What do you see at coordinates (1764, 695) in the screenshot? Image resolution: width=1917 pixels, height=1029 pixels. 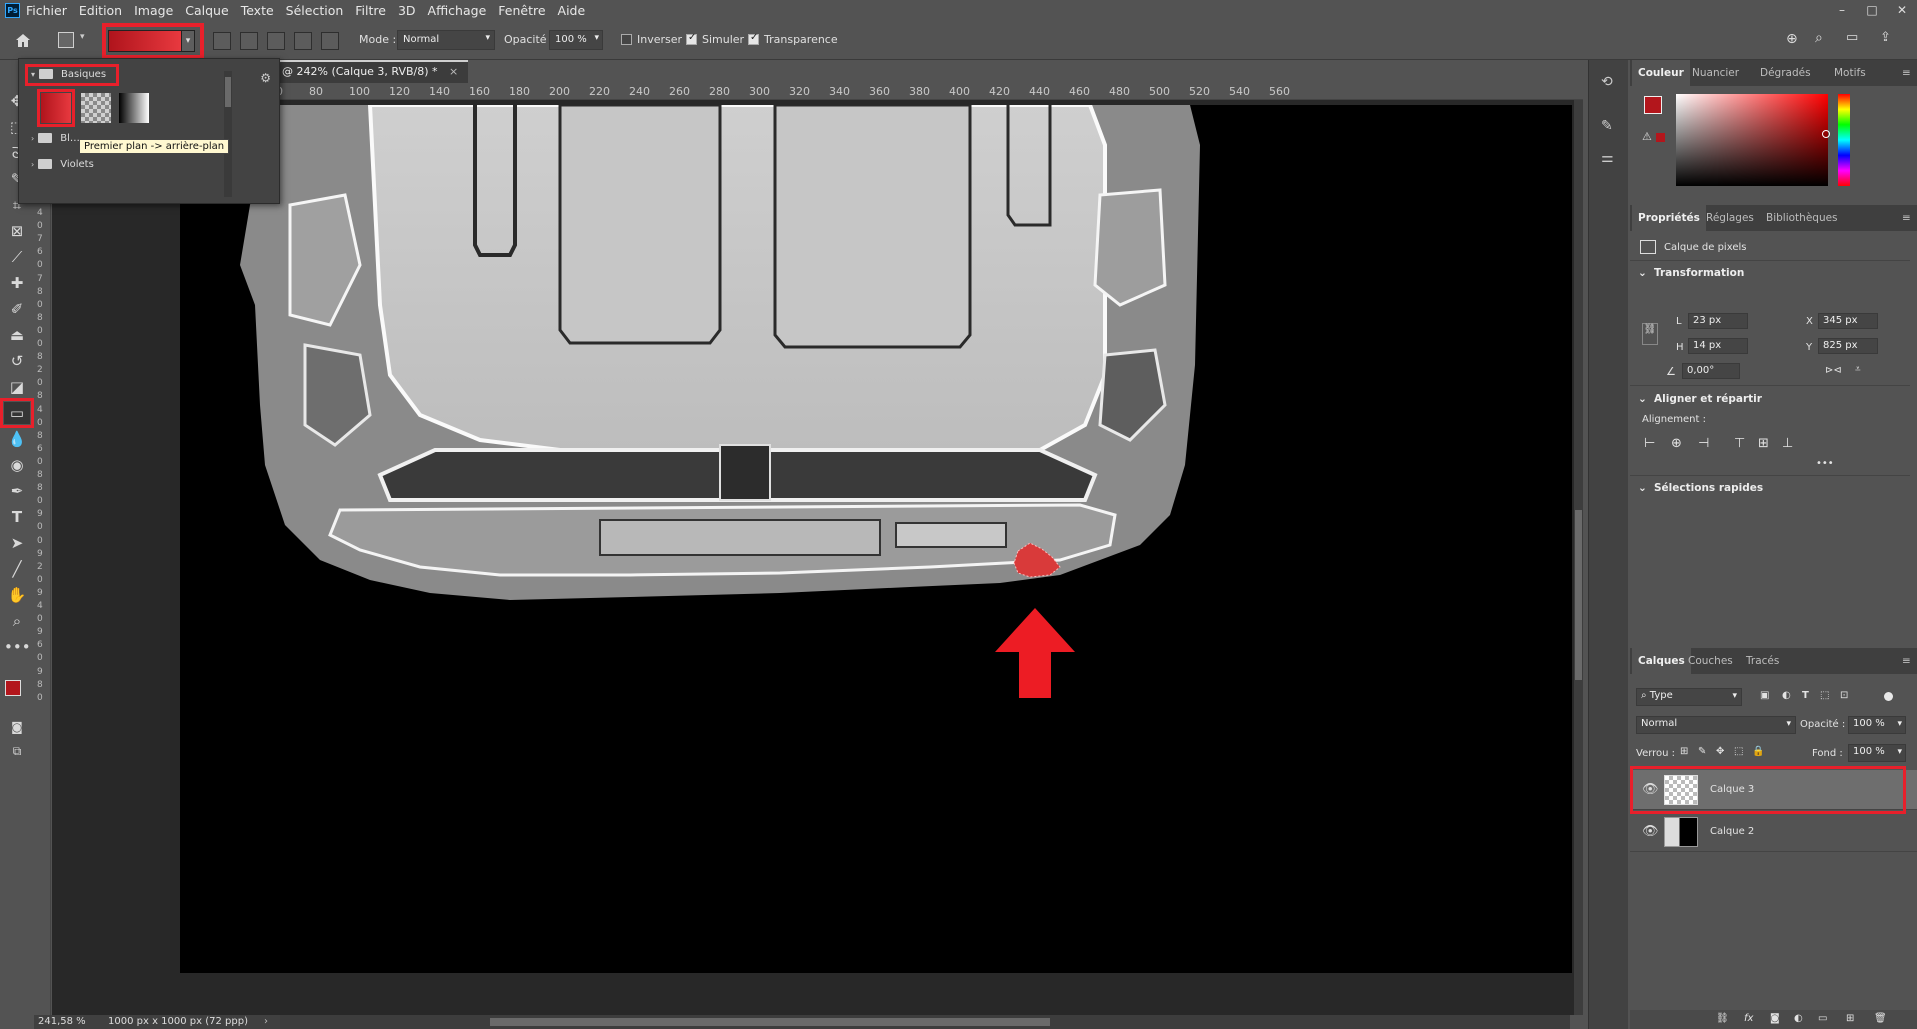 I see `filter-pixel-icon: ▣` at bounding box center [1764, 695].